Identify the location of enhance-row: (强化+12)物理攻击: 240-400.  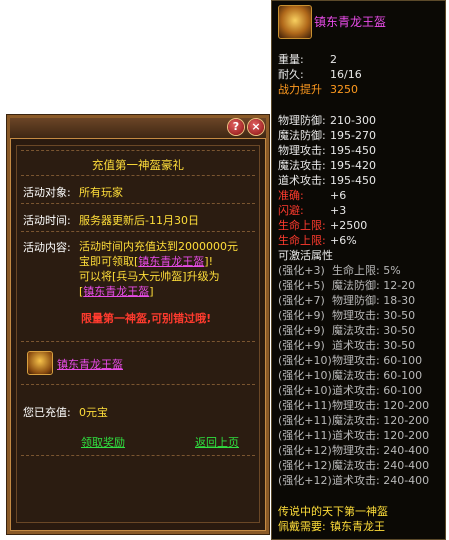
(353, 450).